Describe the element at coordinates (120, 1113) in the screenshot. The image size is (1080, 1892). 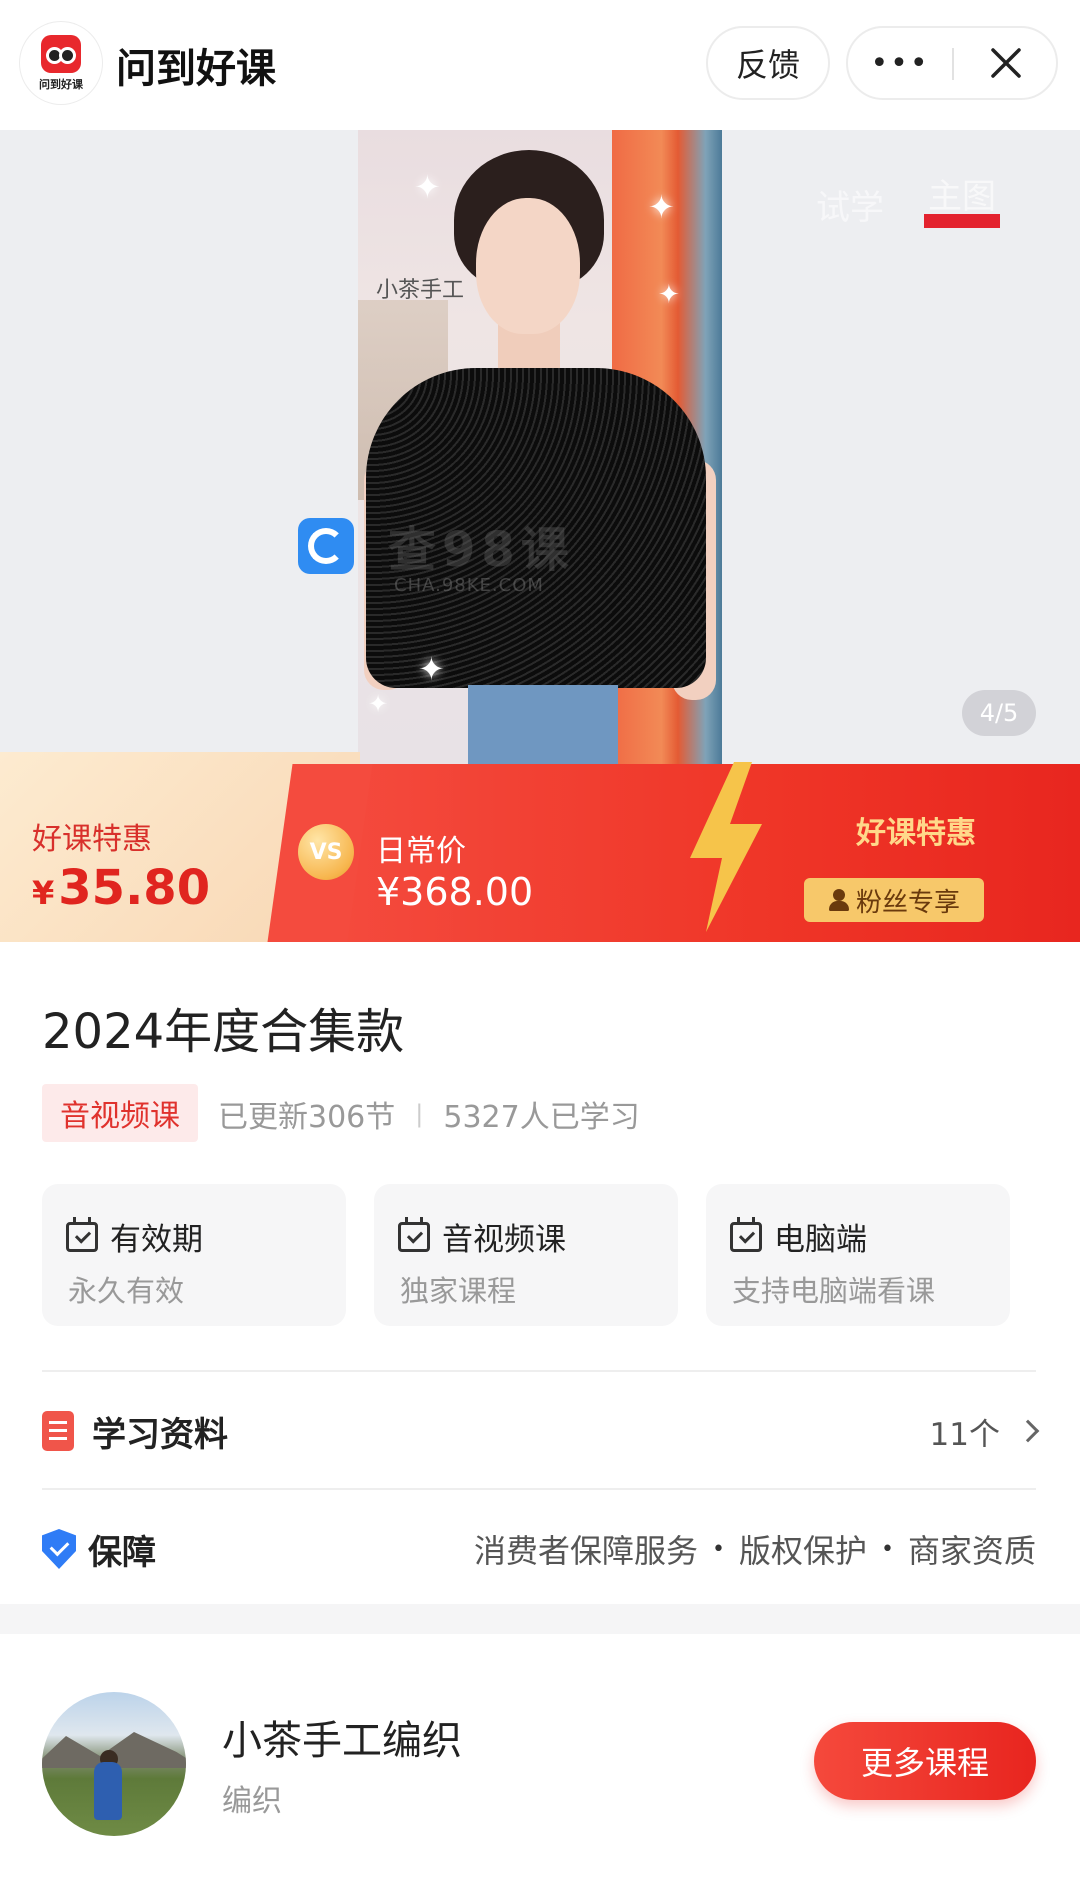
I see `course-type-tag: 音视频课` at that location.